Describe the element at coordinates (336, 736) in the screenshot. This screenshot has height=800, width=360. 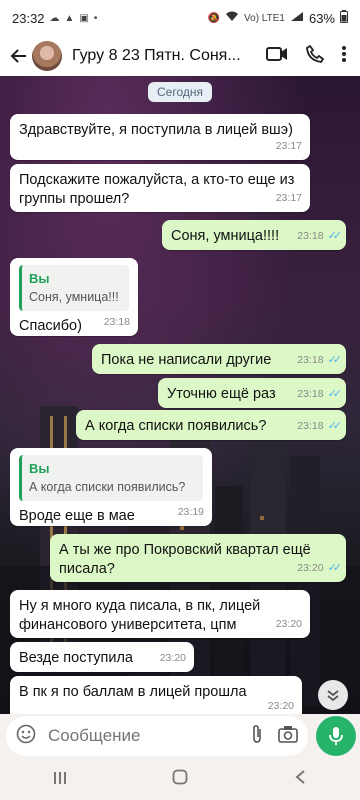
I see `mic-icon` at that location.